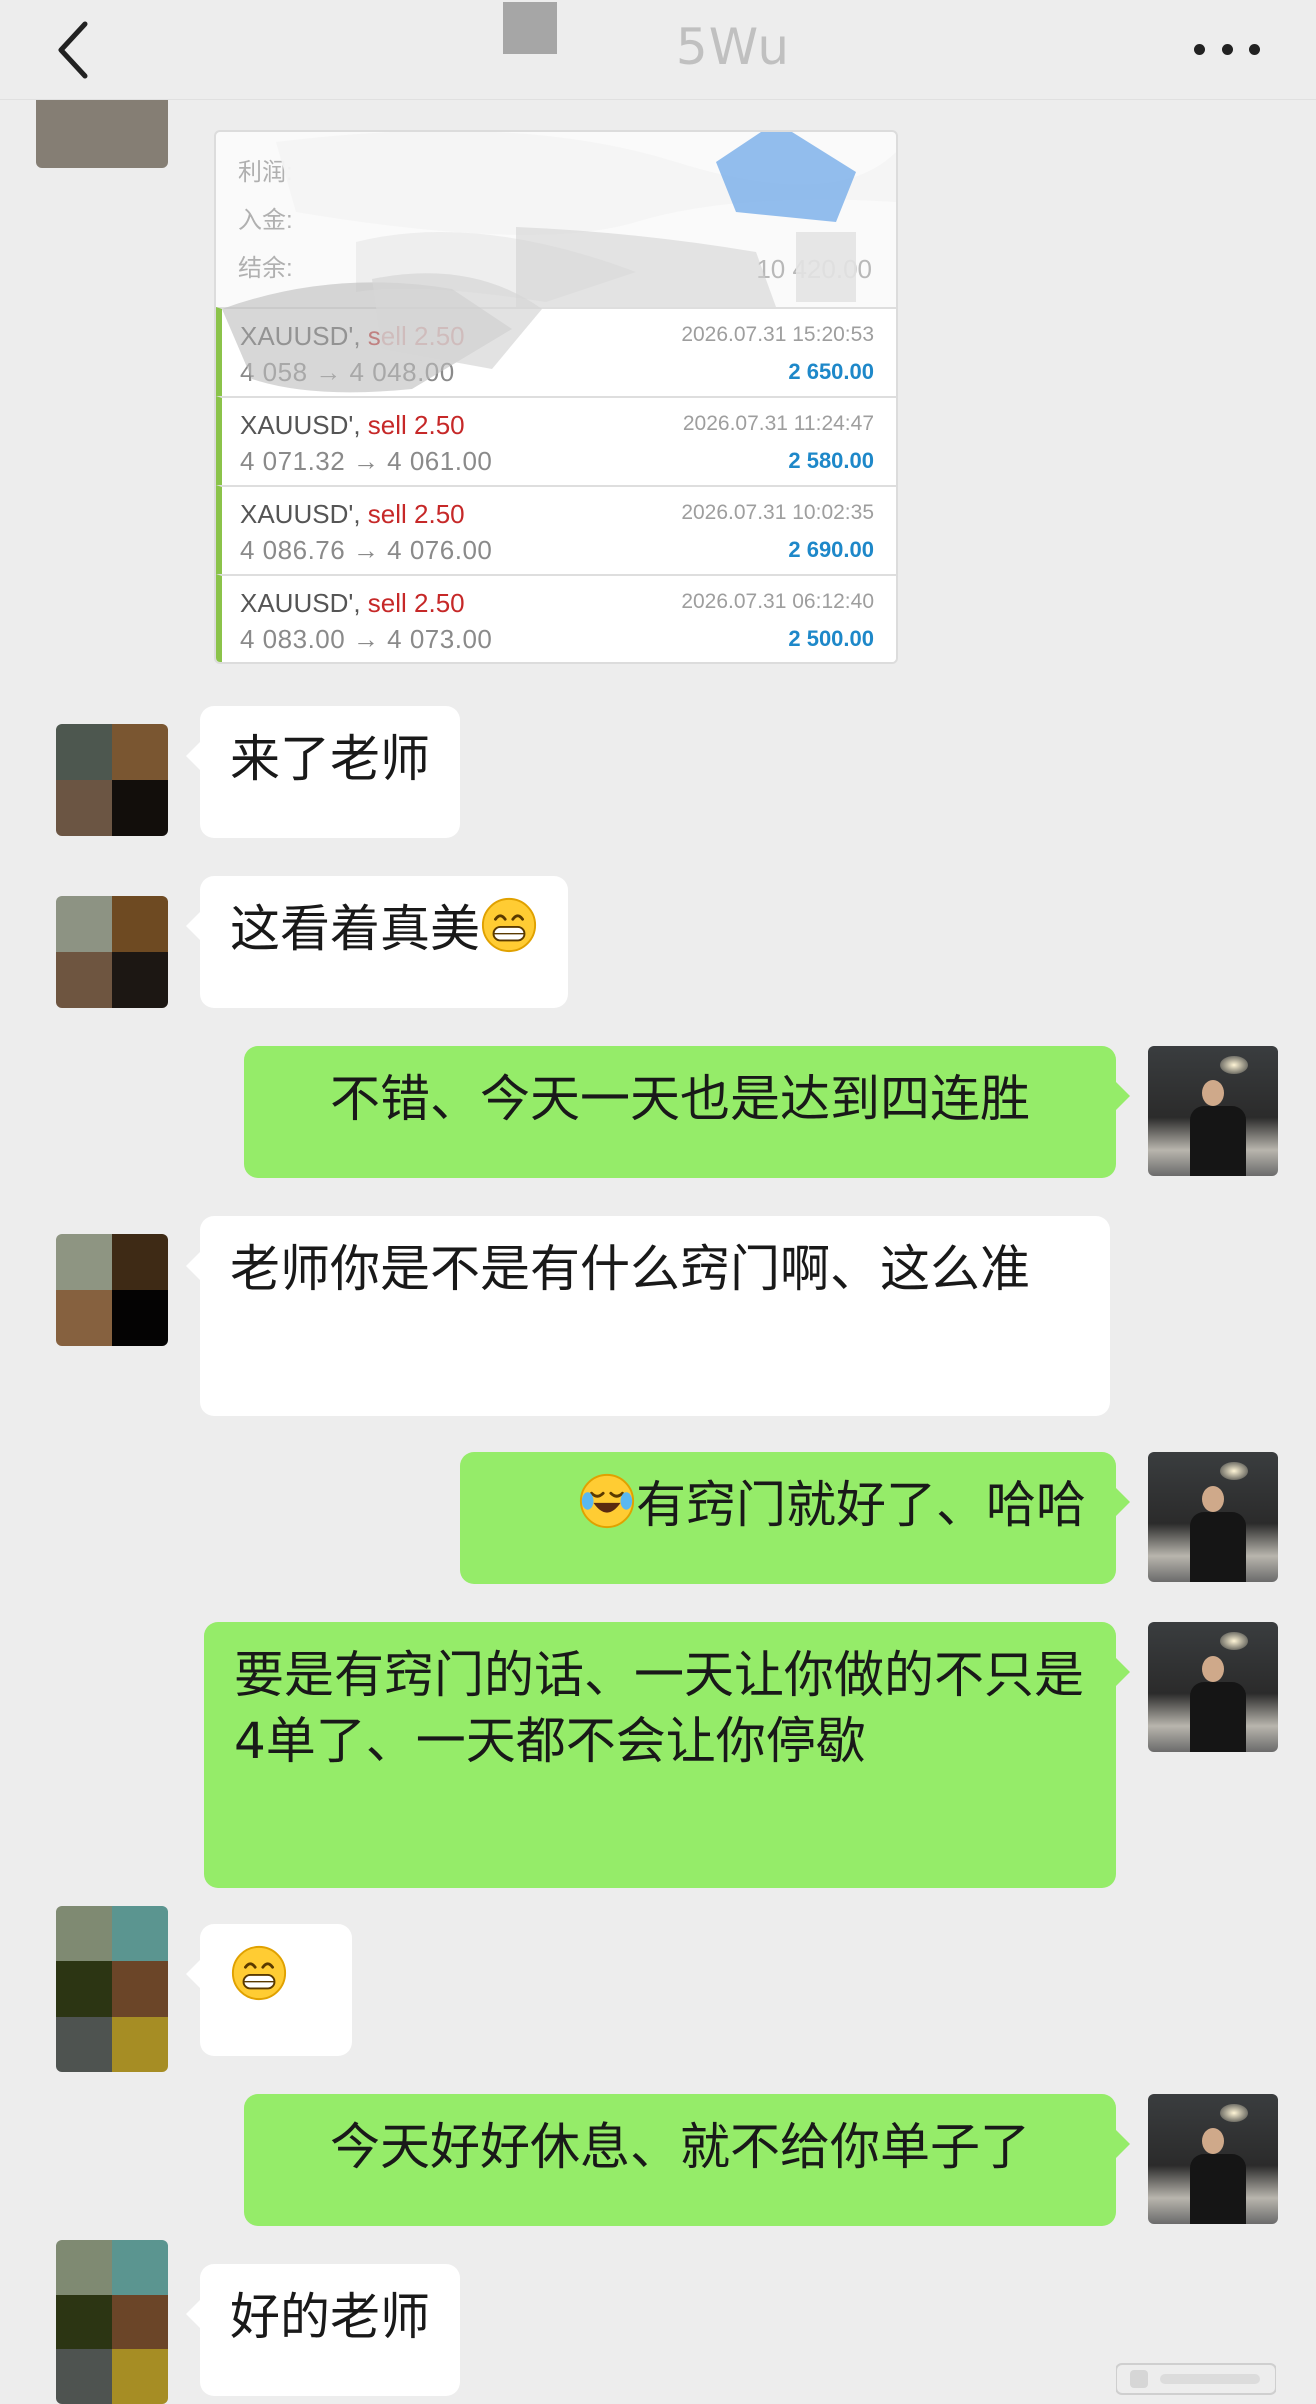 The image size is (1316, 2404). I want to click on chat-header: 5Wu, so click(658, 50).